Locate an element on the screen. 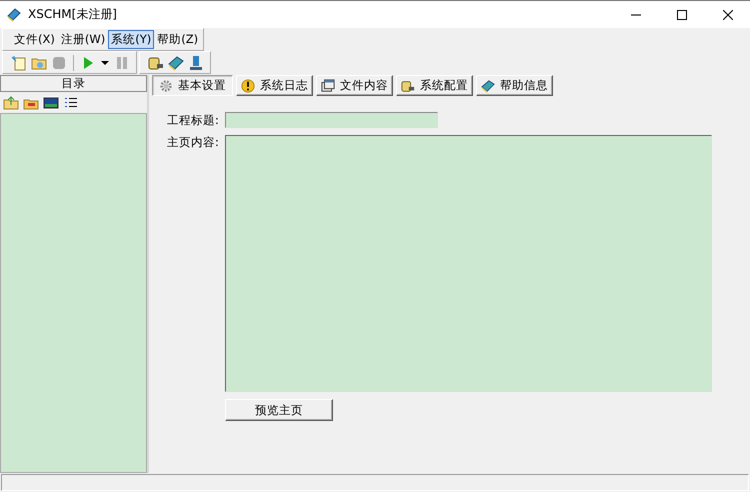  menu-item: 注册(W) is located at coordinates (83, 39).